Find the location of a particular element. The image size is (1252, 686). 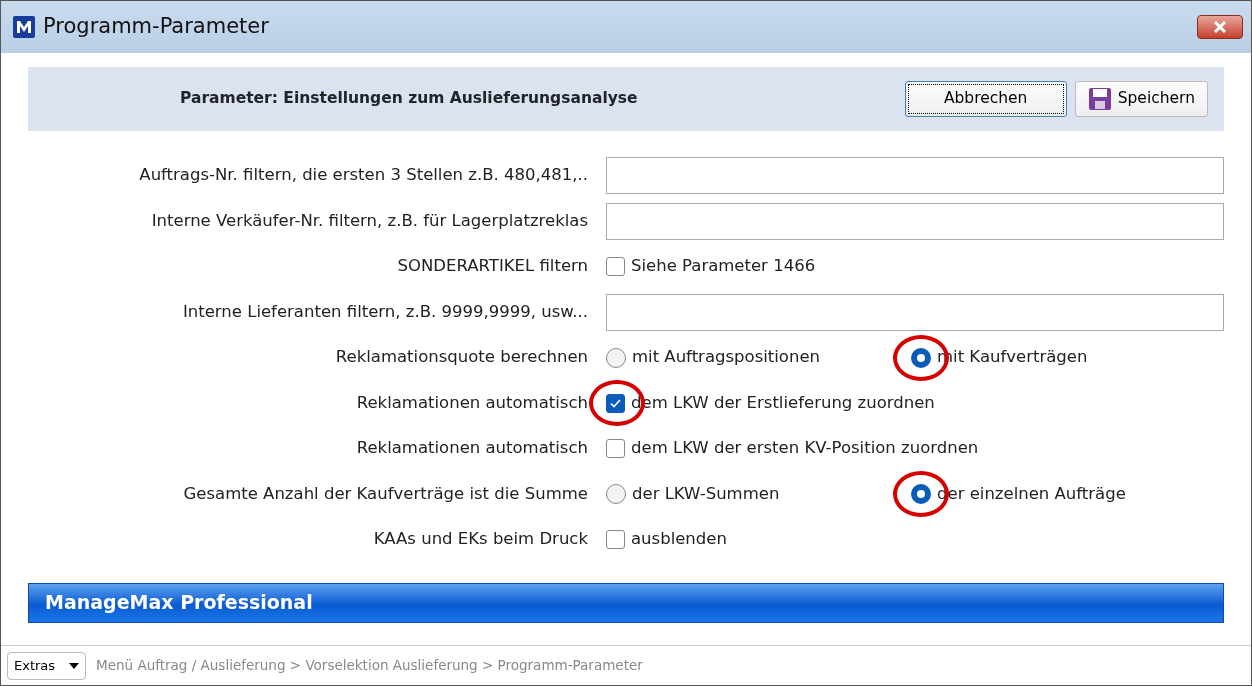

close-button is located at coordinates (1220, 27).